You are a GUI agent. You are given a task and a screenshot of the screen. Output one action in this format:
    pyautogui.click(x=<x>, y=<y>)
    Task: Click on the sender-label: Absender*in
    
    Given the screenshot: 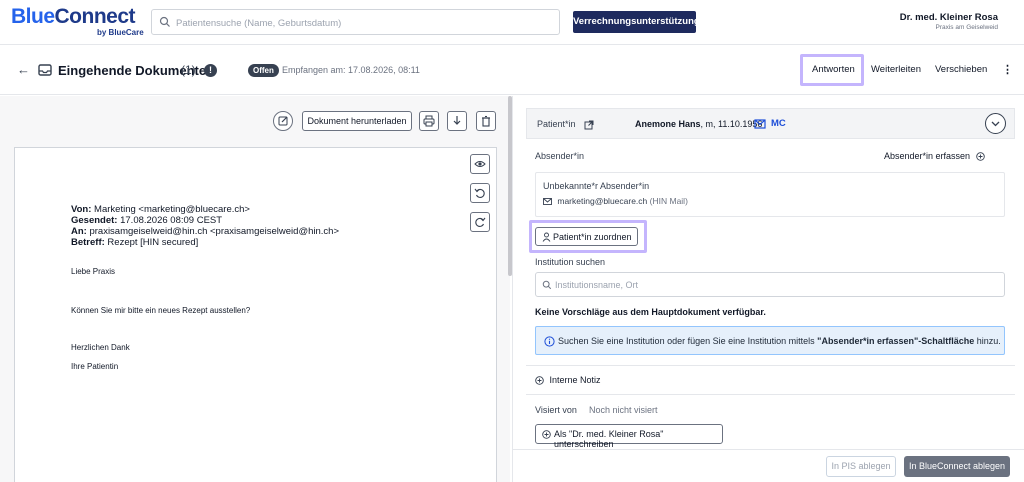 What is the action you would take?
    pyautogui.click(x=560, y=156)
    